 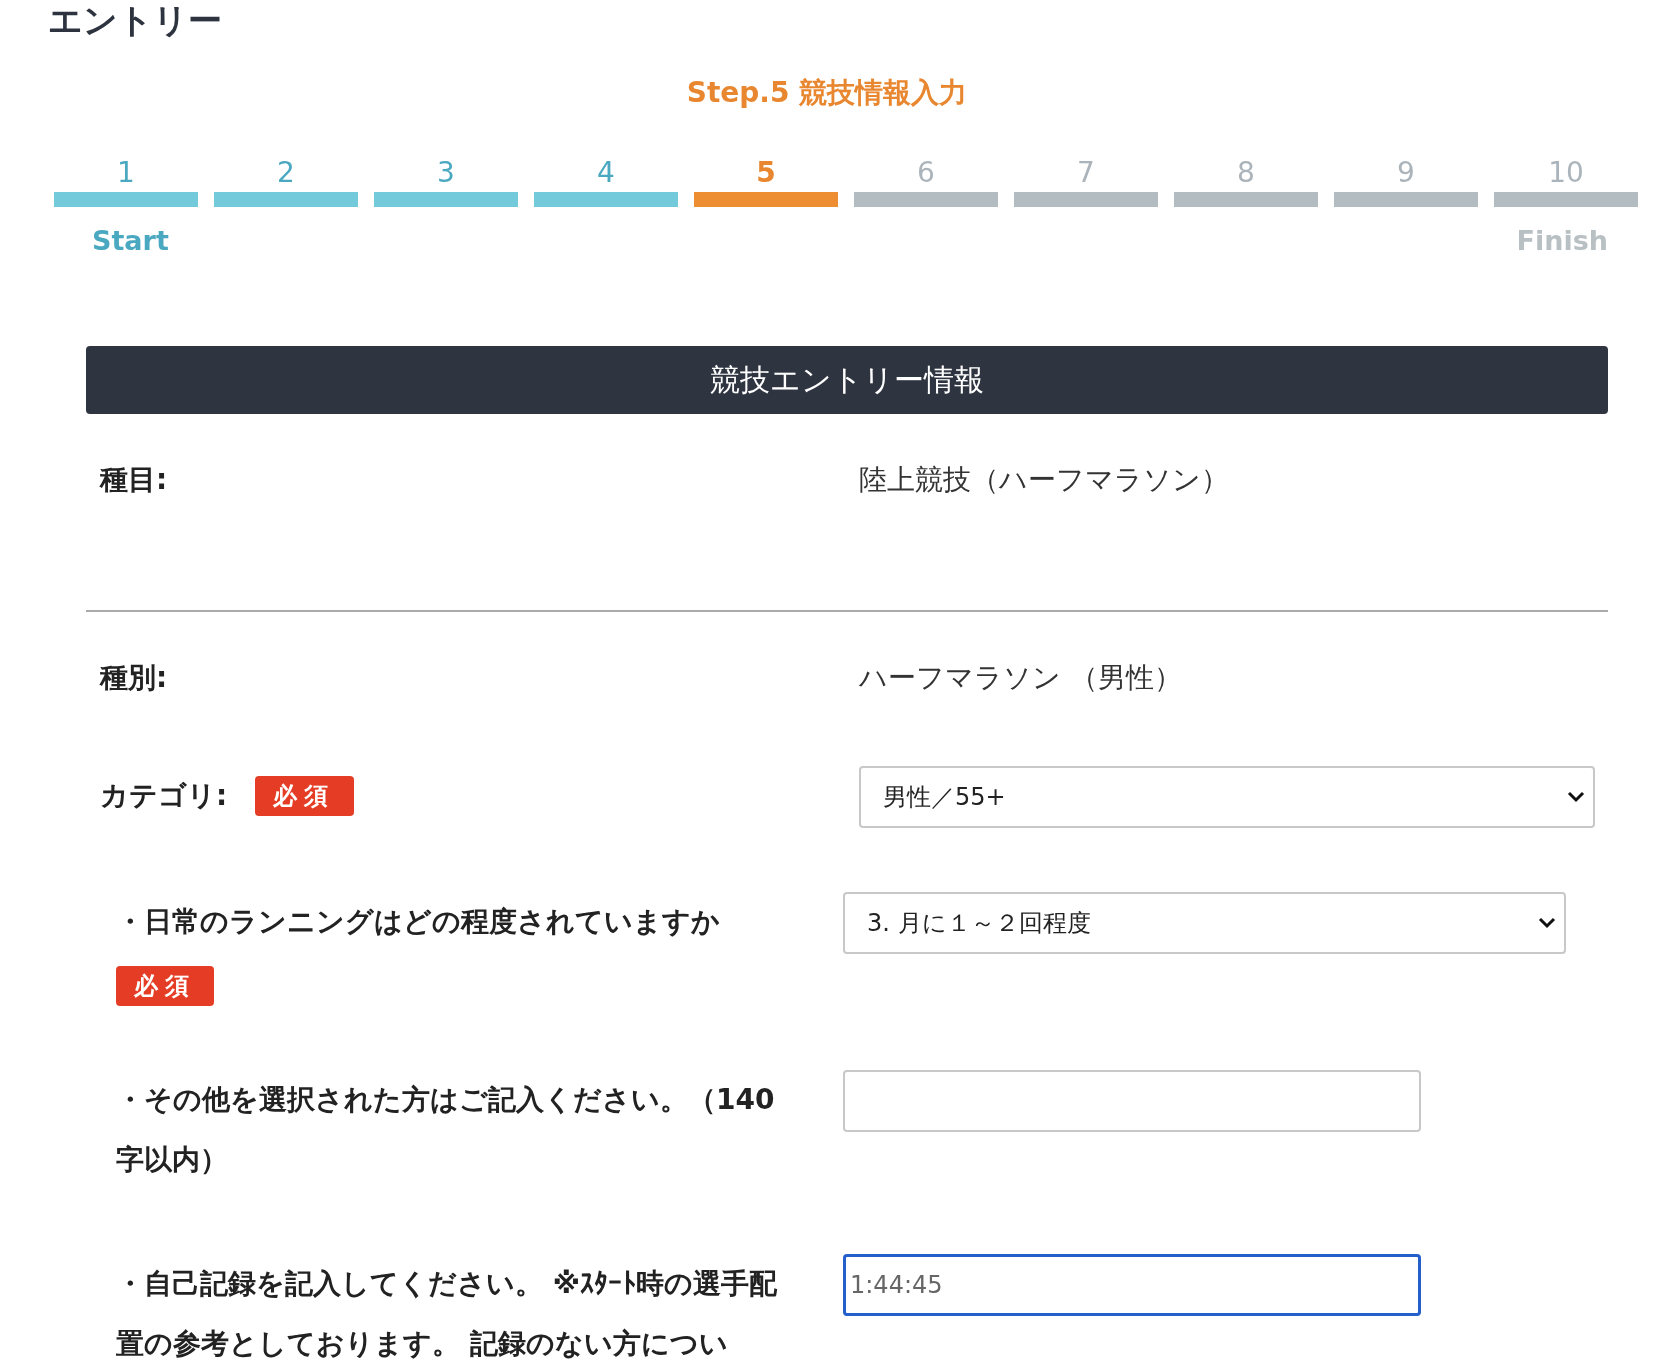 I want to click on section-header: 競技エントリー情報, so click(x=847, y=380).